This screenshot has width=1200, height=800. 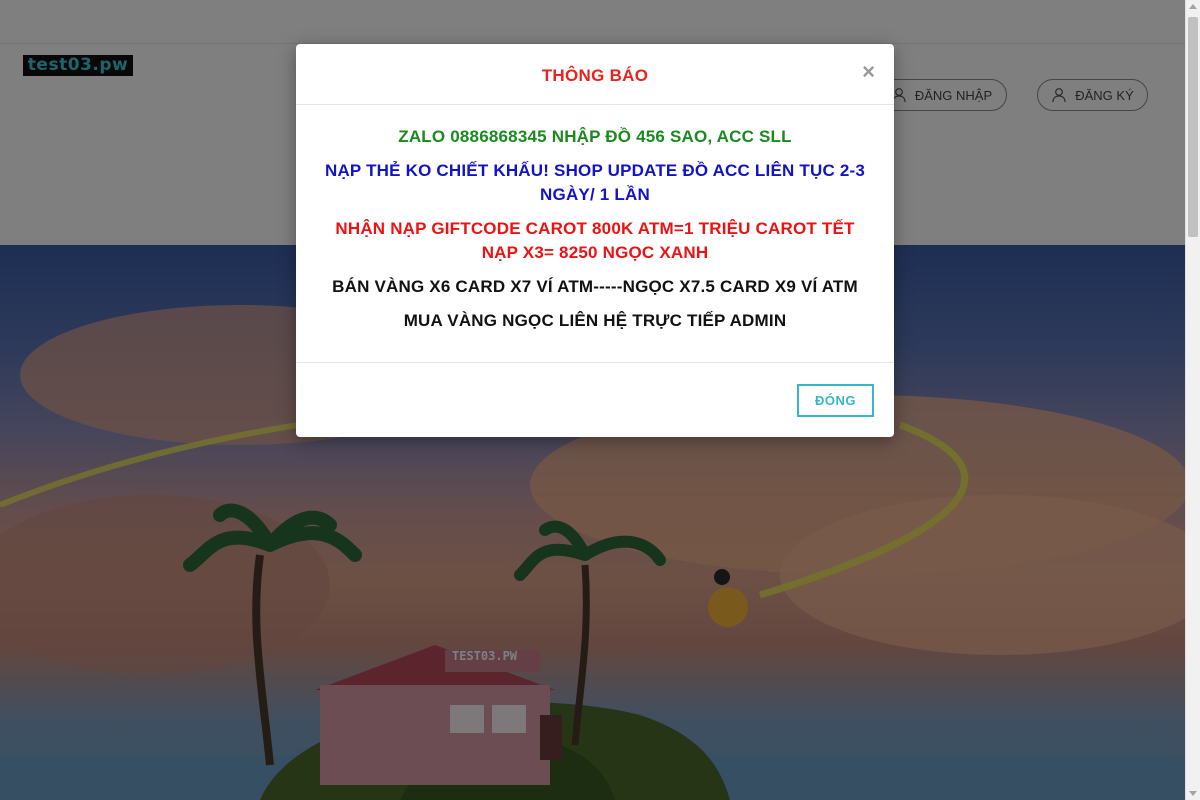 What do you see at coordinates (595, 320) in the screenshot?
I see `message-contact-admin: MUA VÀNG NGỌC LIÊN HỆ TRỰC TIẾP ADMIN` at bounding box center [595, 320].